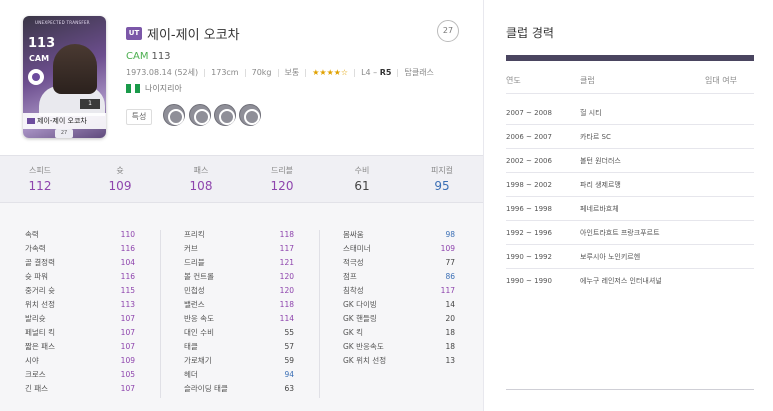 This screenshot has width=773, height=411. Describe the element at coordinates (442, 179) in the screenshot. I see `summary-stat: 피지컬 95` at that location.